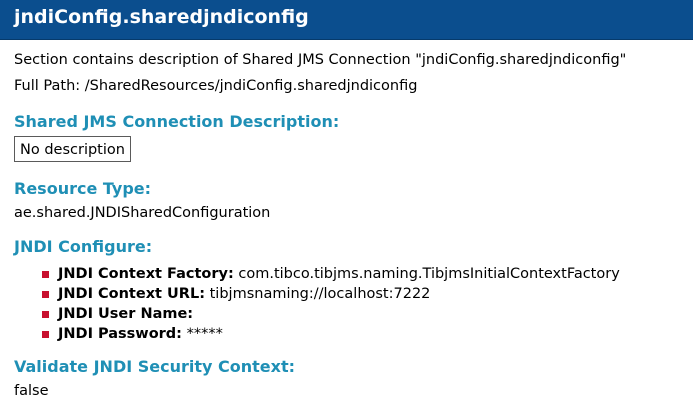 This screenshot has width=693, height=408. Describe the element at coordinates (132, 294) in the screenshot. I see `context-url-label: JNDI Context URL:` at that location.